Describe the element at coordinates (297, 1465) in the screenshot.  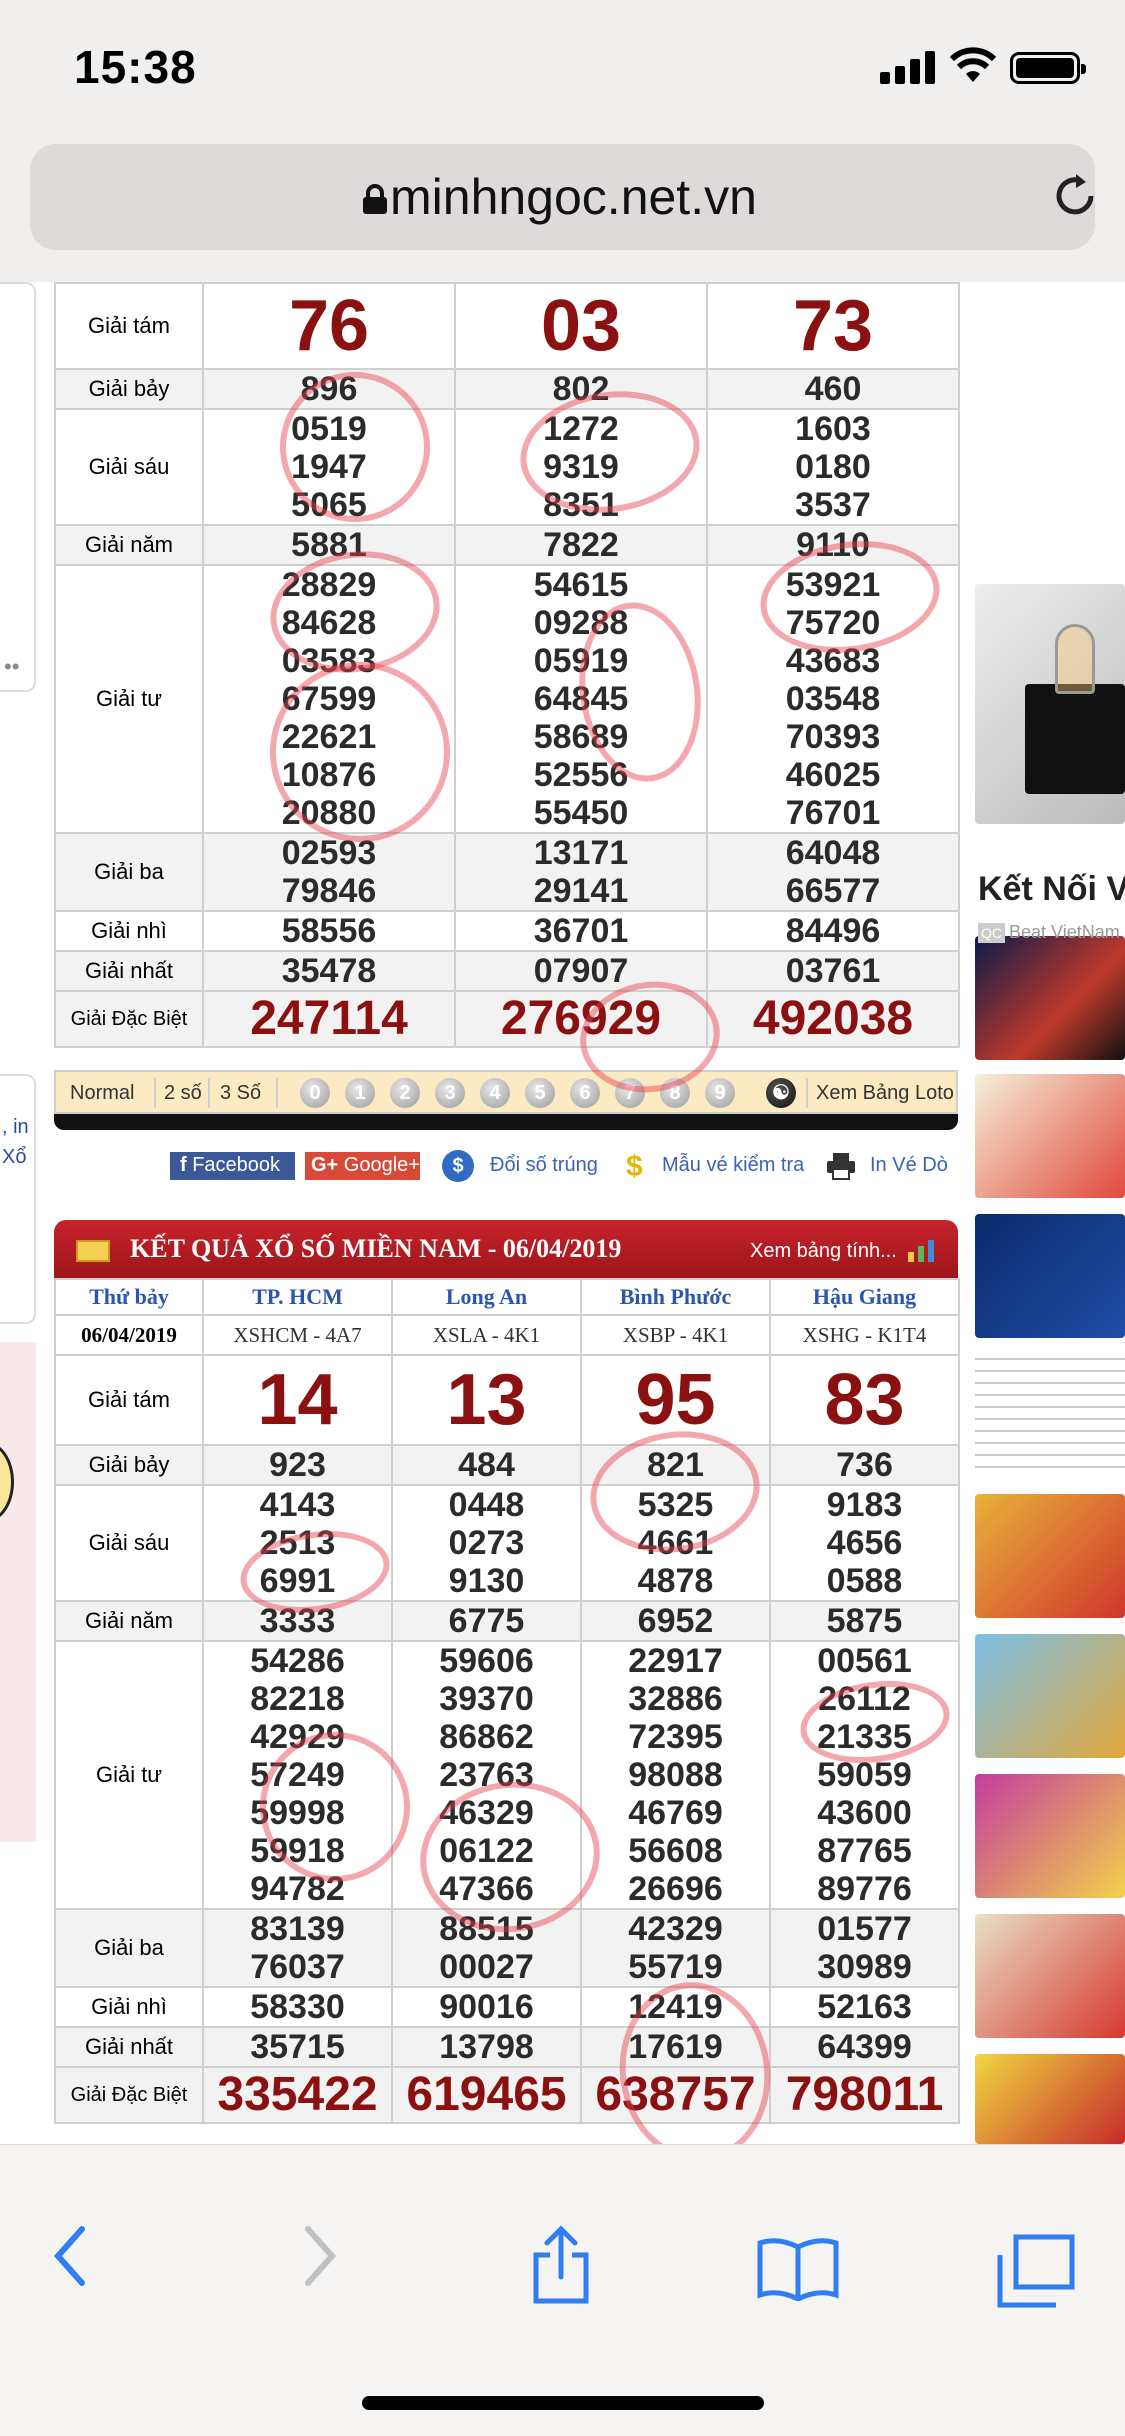
I see `prize-number: 923` at that location.